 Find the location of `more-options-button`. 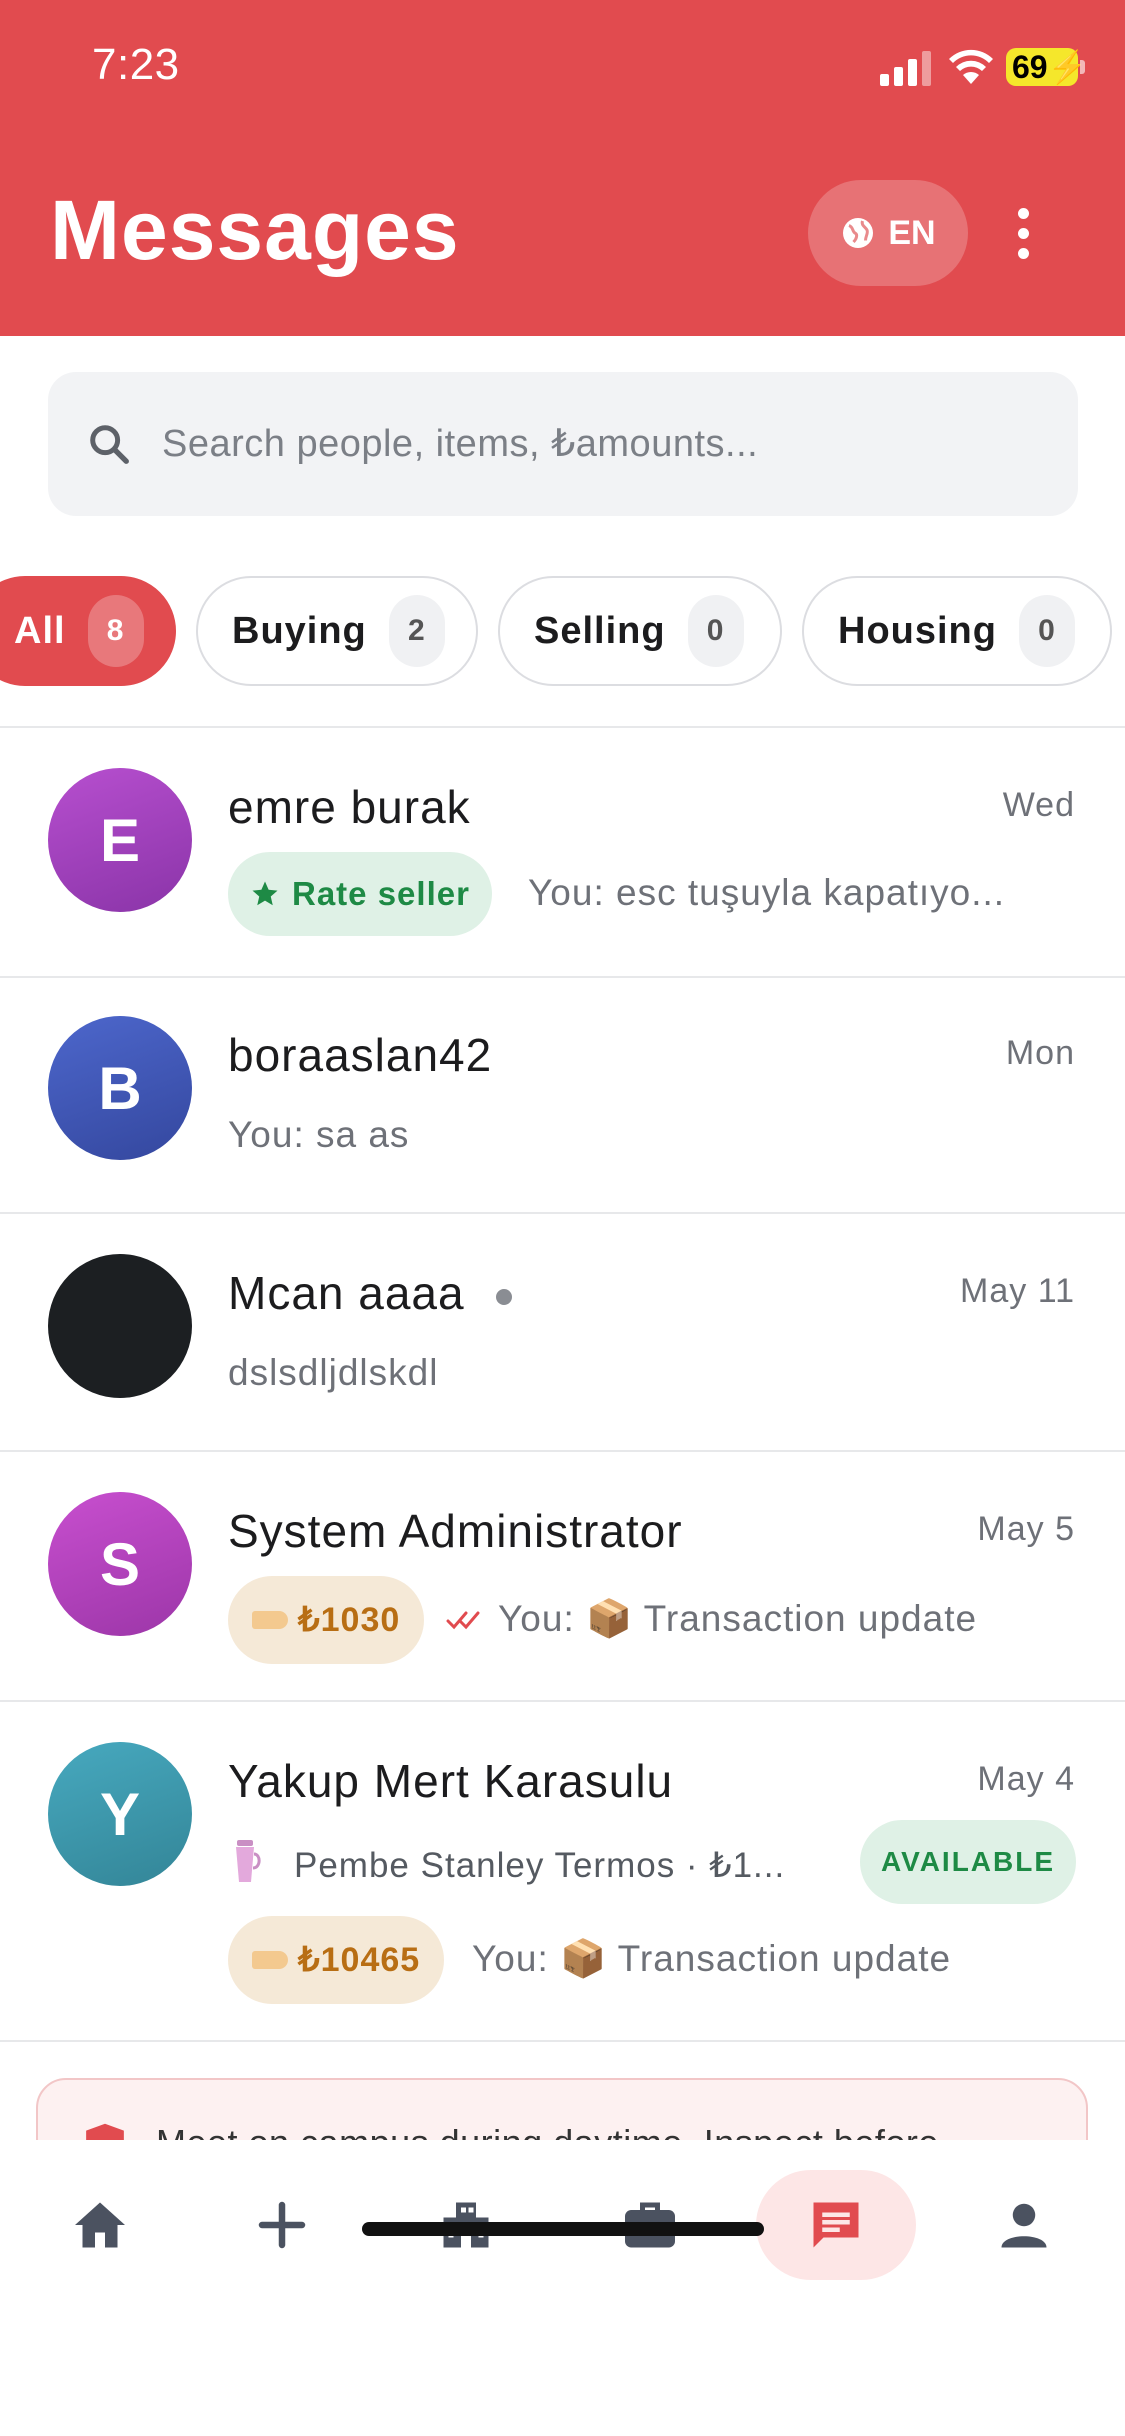

more-options-button is located at coordinates (1023, 233).